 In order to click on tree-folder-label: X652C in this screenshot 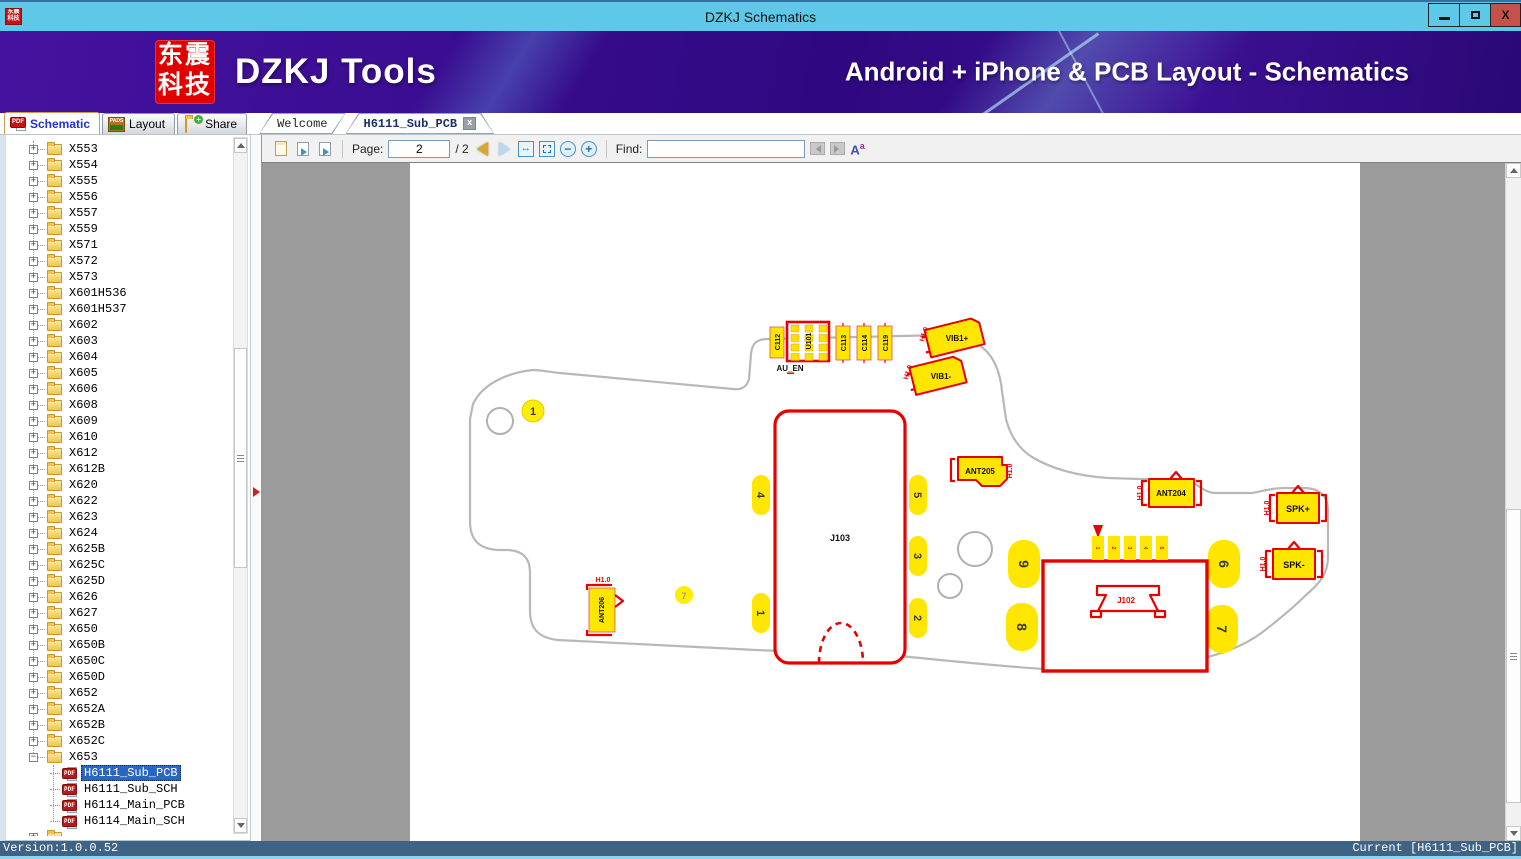, I will do `click(87, 741)`.